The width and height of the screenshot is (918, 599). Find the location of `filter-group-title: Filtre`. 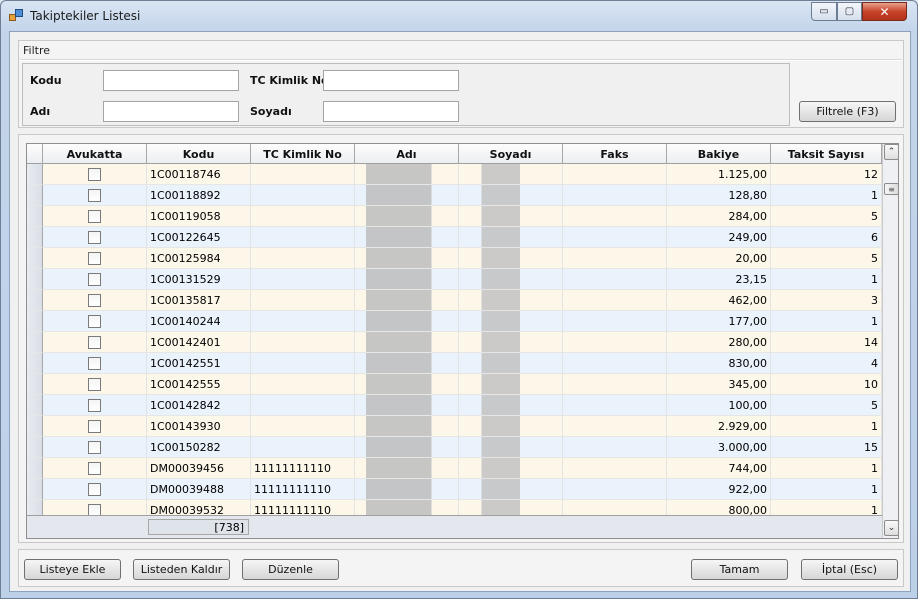

filter-group-title: Filtre is located at coordinates (37, 50).